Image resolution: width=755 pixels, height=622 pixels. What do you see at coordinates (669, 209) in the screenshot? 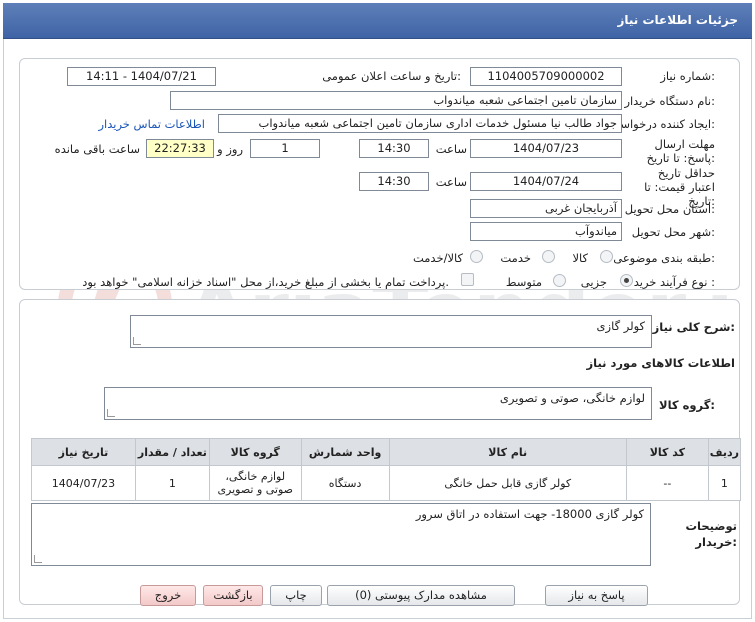
I see `province-label: استان محل تحویل:` at bounding box center [669, 209].